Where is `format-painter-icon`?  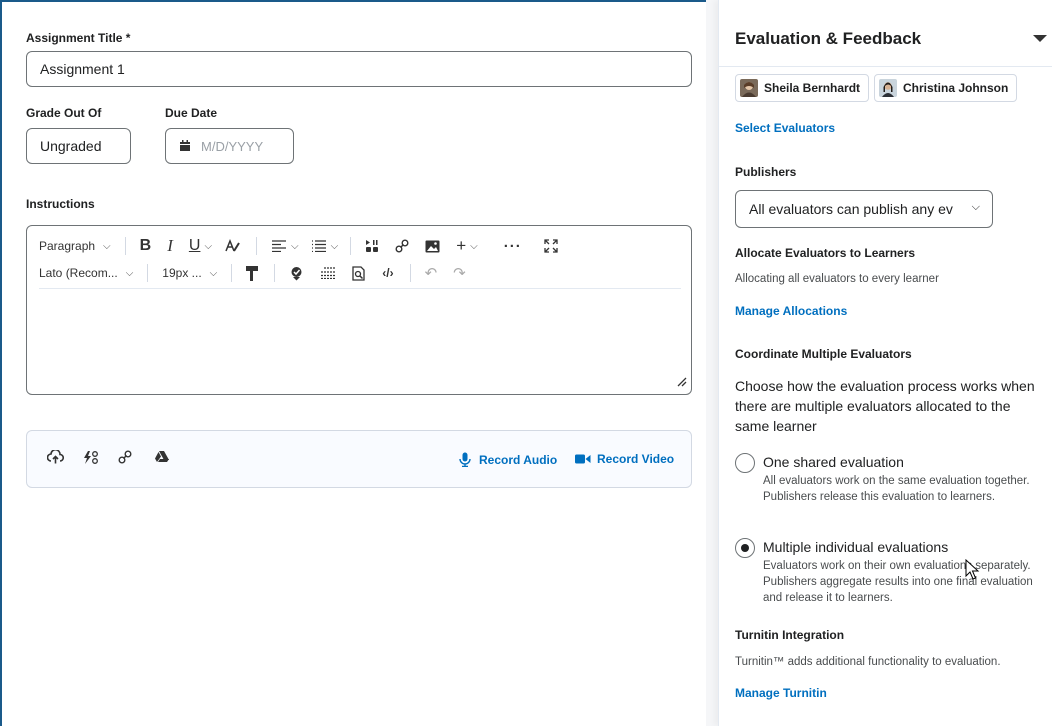
format-painter-icon is located at coordinates (252, 273).